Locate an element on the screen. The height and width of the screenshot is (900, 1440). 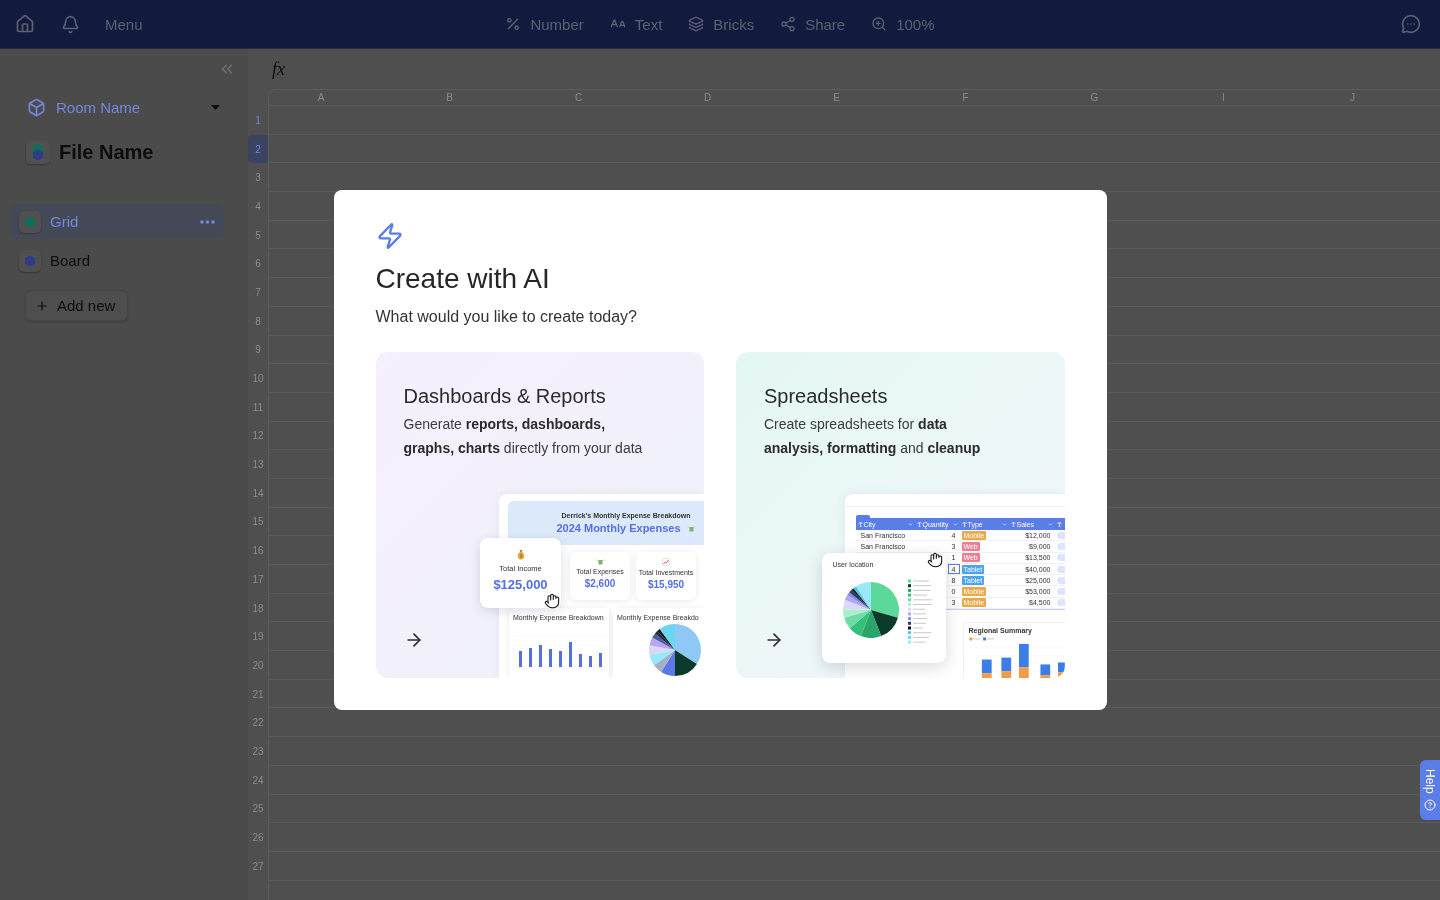
column-header: E is located at coordinates (836, 98).